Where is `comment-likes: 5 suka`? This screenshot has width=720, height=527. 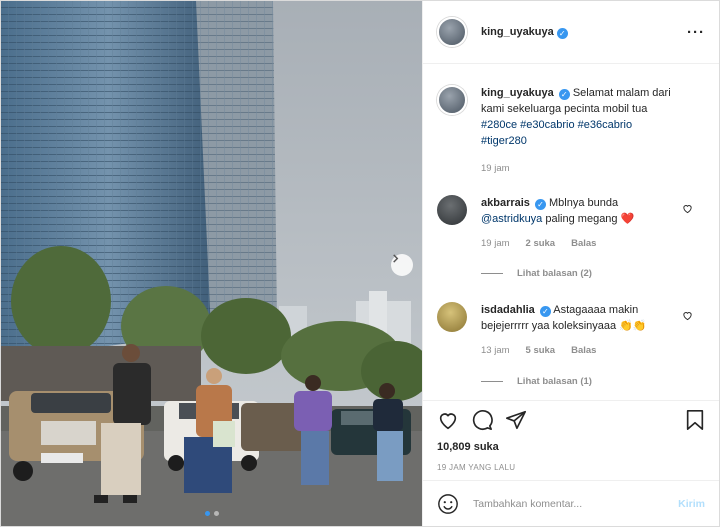 comment-likes: 5 suka is located at coordinates (541, 351).